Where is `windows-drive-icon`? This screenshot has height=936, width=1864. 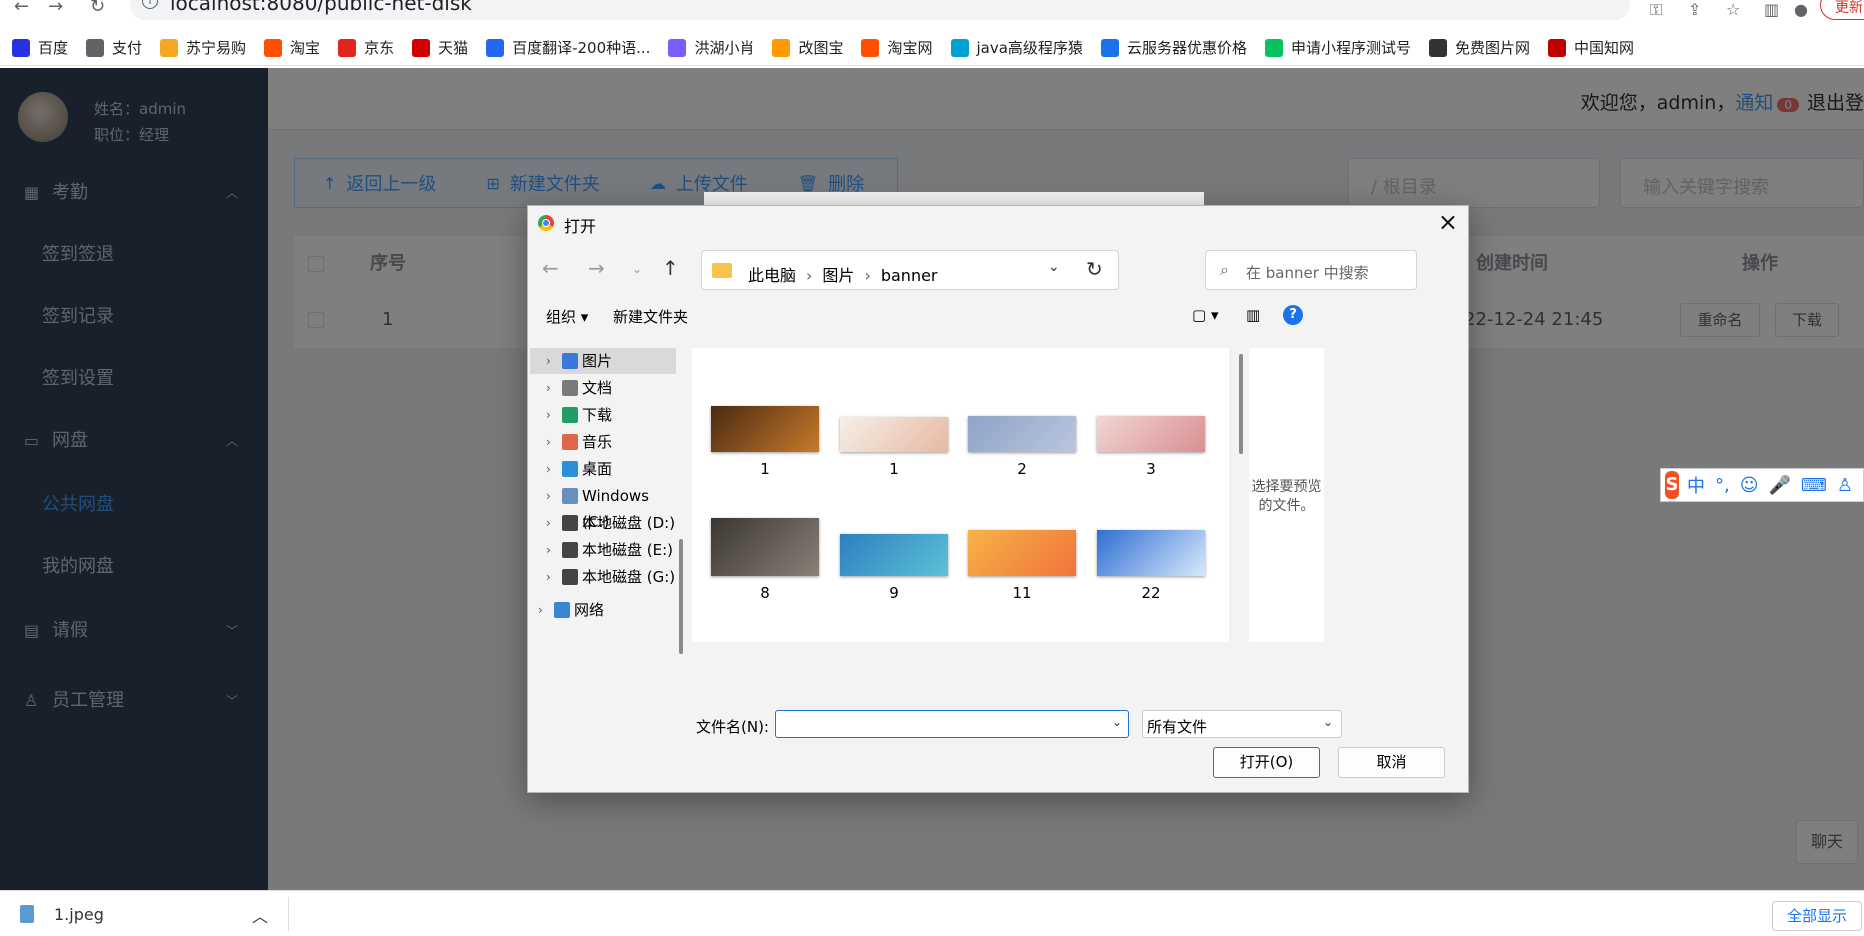 windows-drive-icon is located at coordinates (570, 496).